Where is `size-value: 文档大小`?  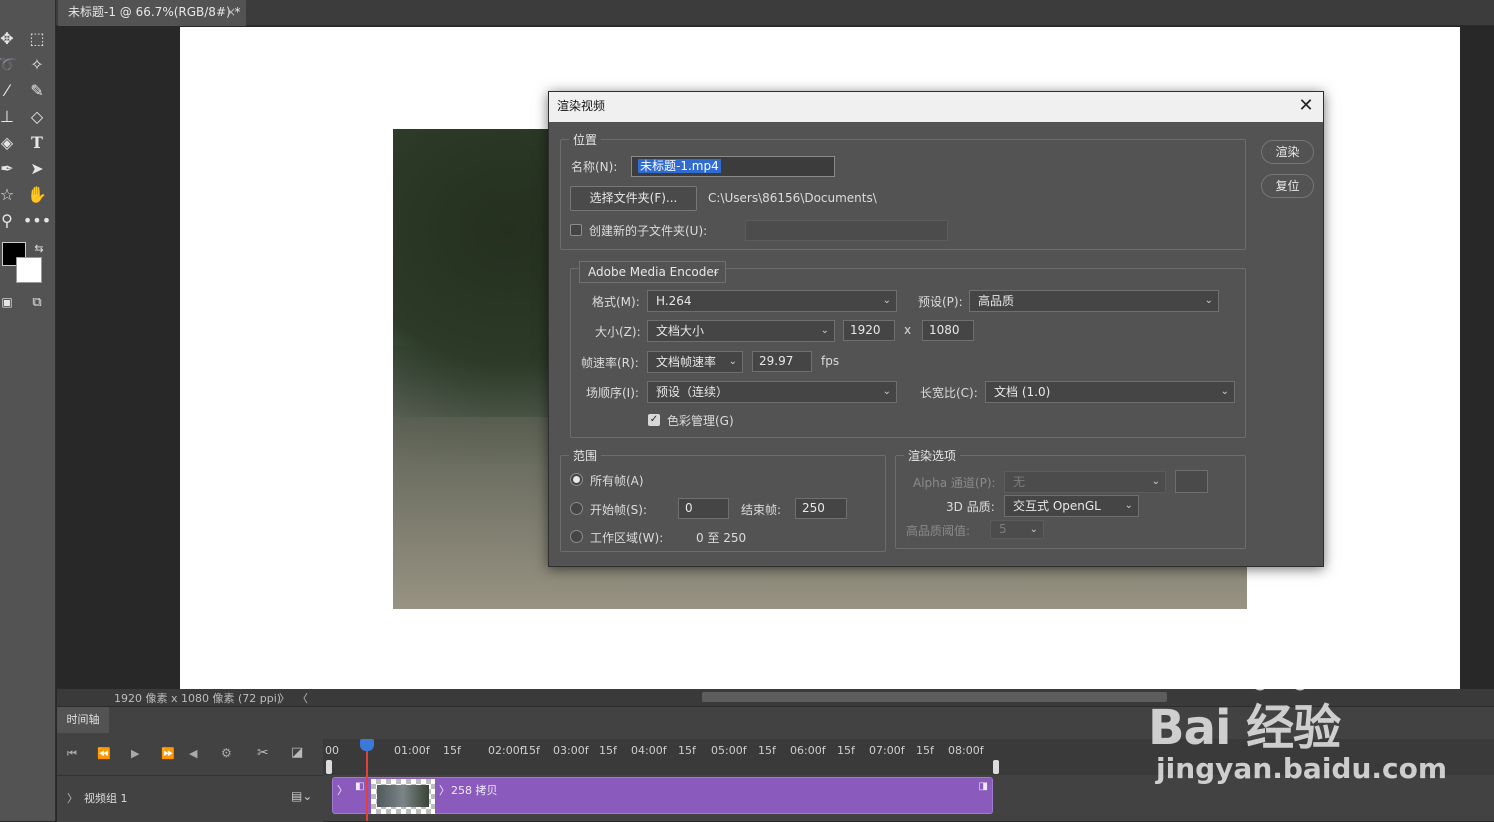
size-value: 文档大小 is located at coordinates (680, 331).